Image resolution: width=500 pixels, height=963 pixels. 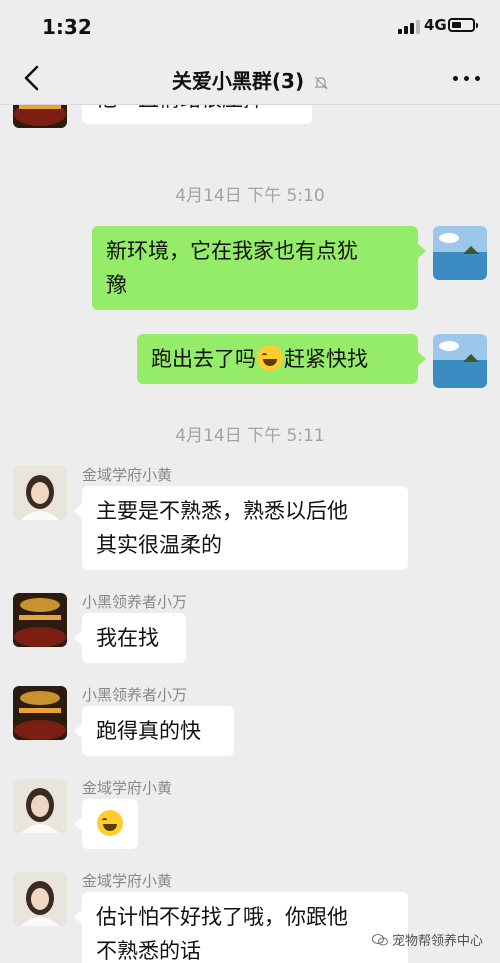 I want to click on message-bubble: 跑出去了吗 赶紧快找, so click(x=281, y=359).